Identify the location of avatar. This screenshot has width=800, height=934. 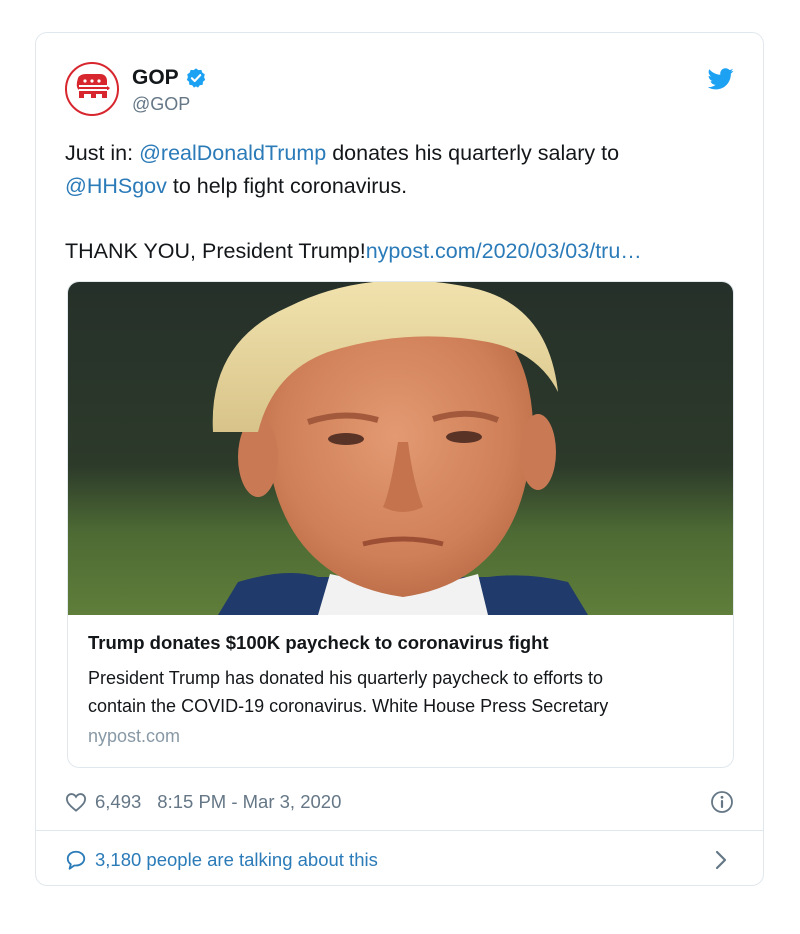
(92, 89).